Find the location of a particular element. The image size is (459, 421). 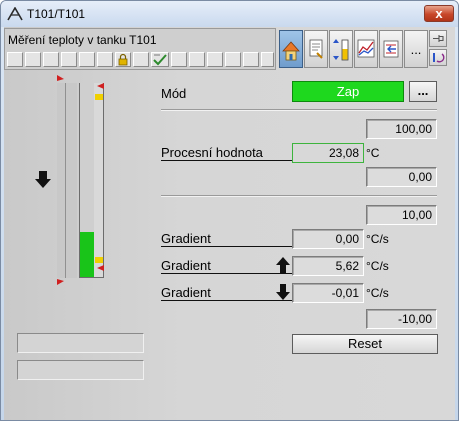

lock-status is located at coordinates (123, 59).